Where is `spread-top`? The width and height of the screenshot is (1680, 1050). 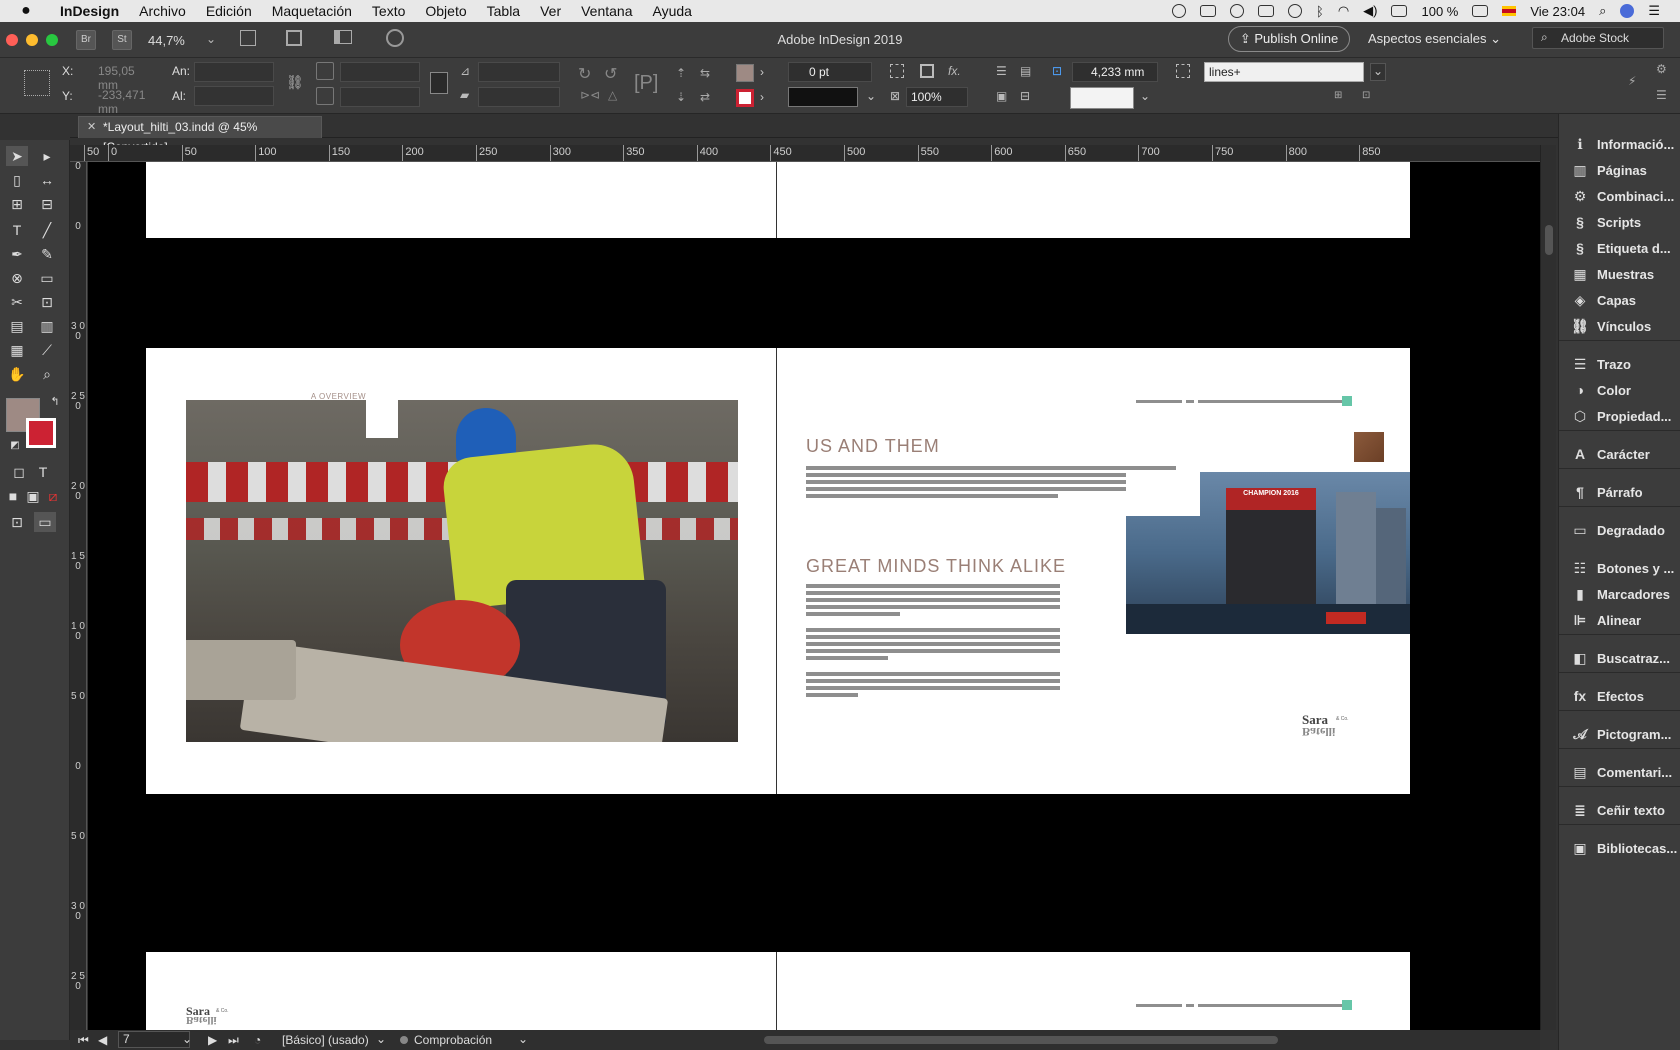 spread-top is located at coordinates (778, 200).